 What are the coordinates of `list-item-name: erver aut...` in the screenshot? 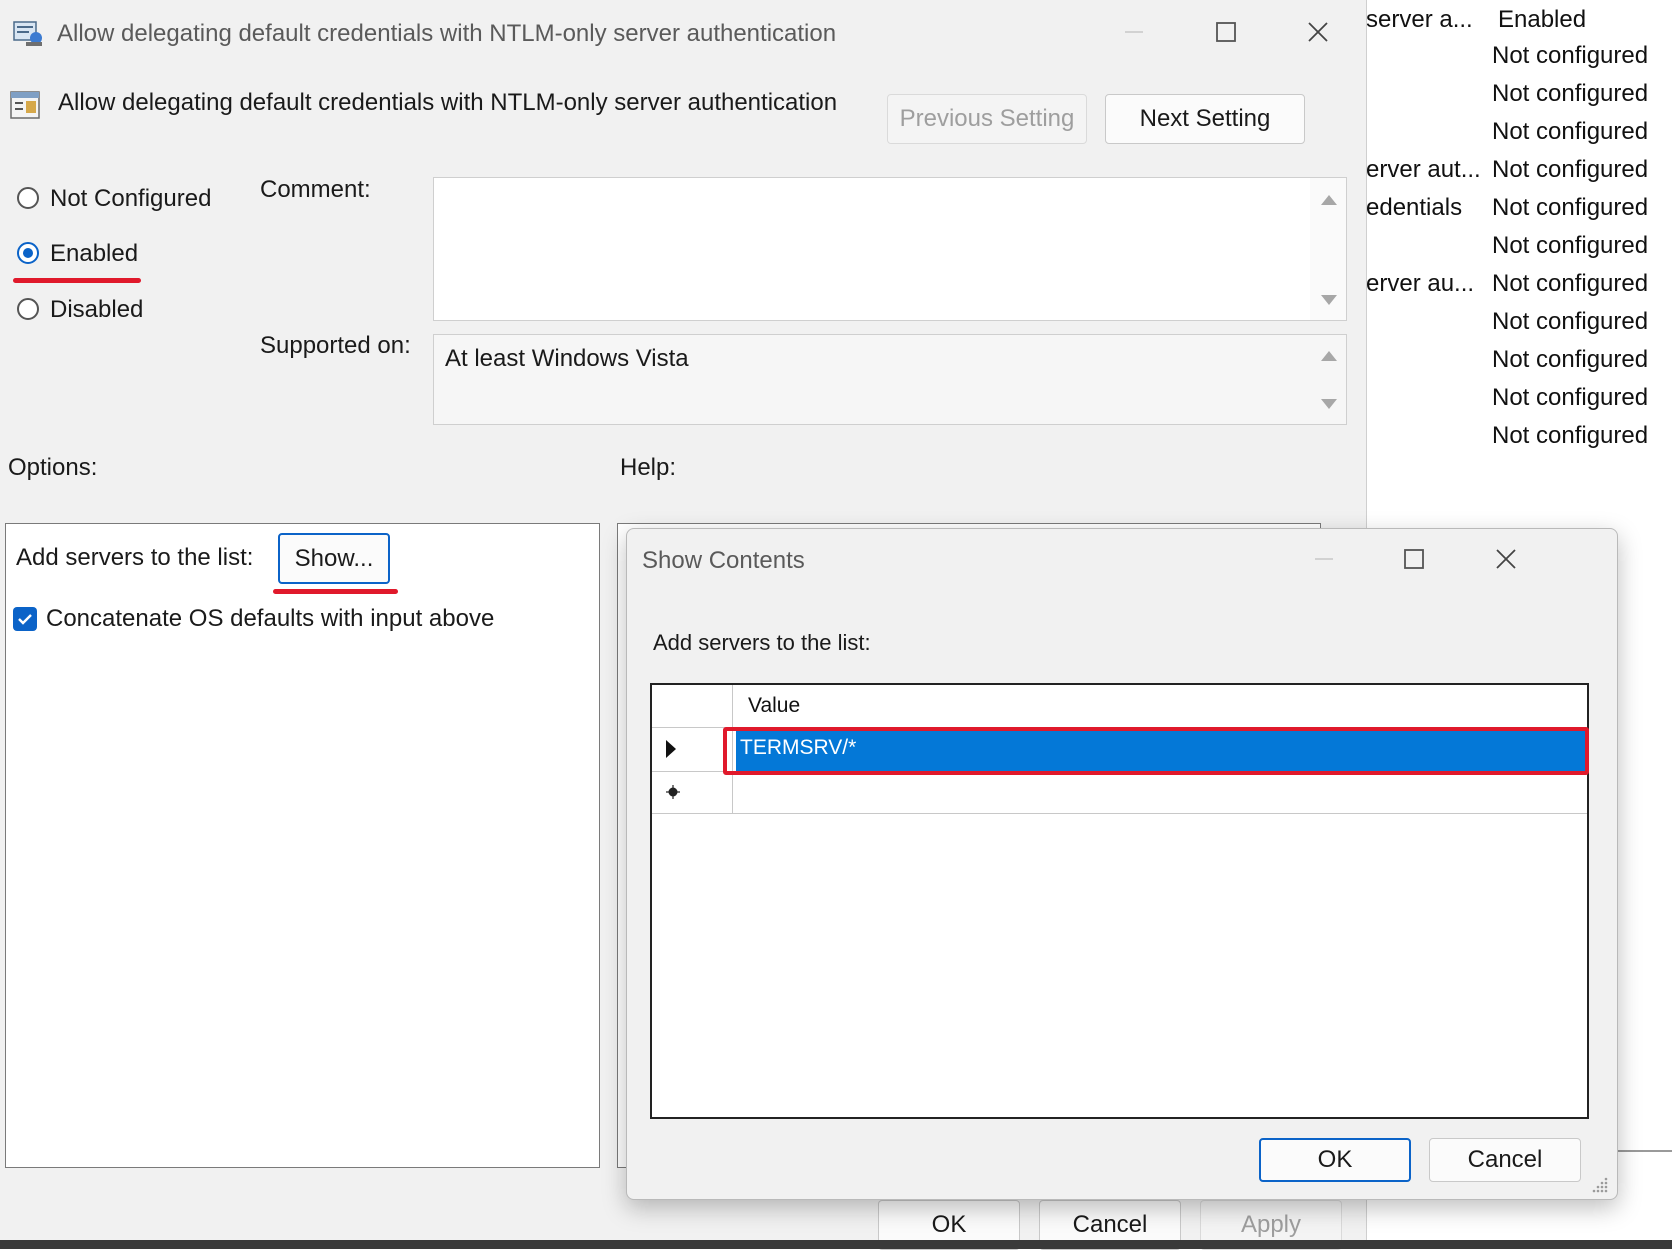 It's located at (1423, 170).